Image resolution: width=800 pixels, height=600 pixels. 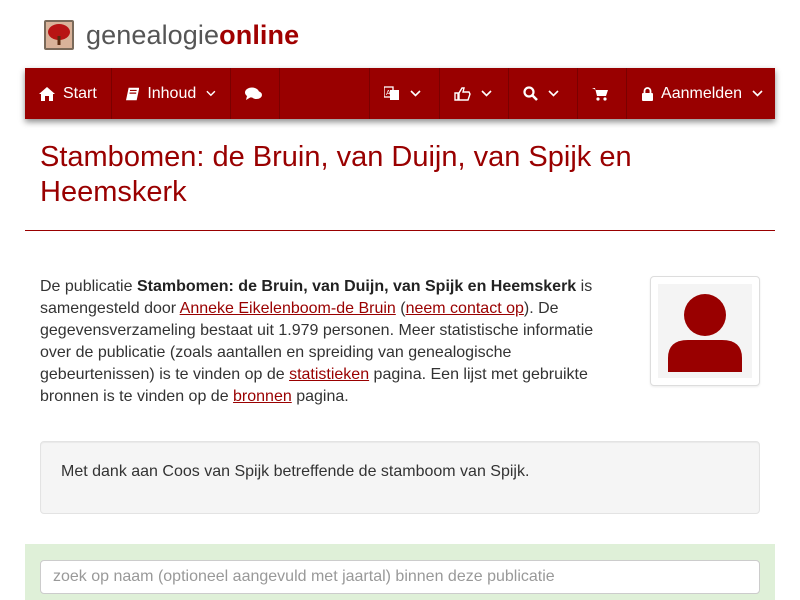 I want to click on nav-aanmelden: Aanmelden, so click(x=701, y=93).